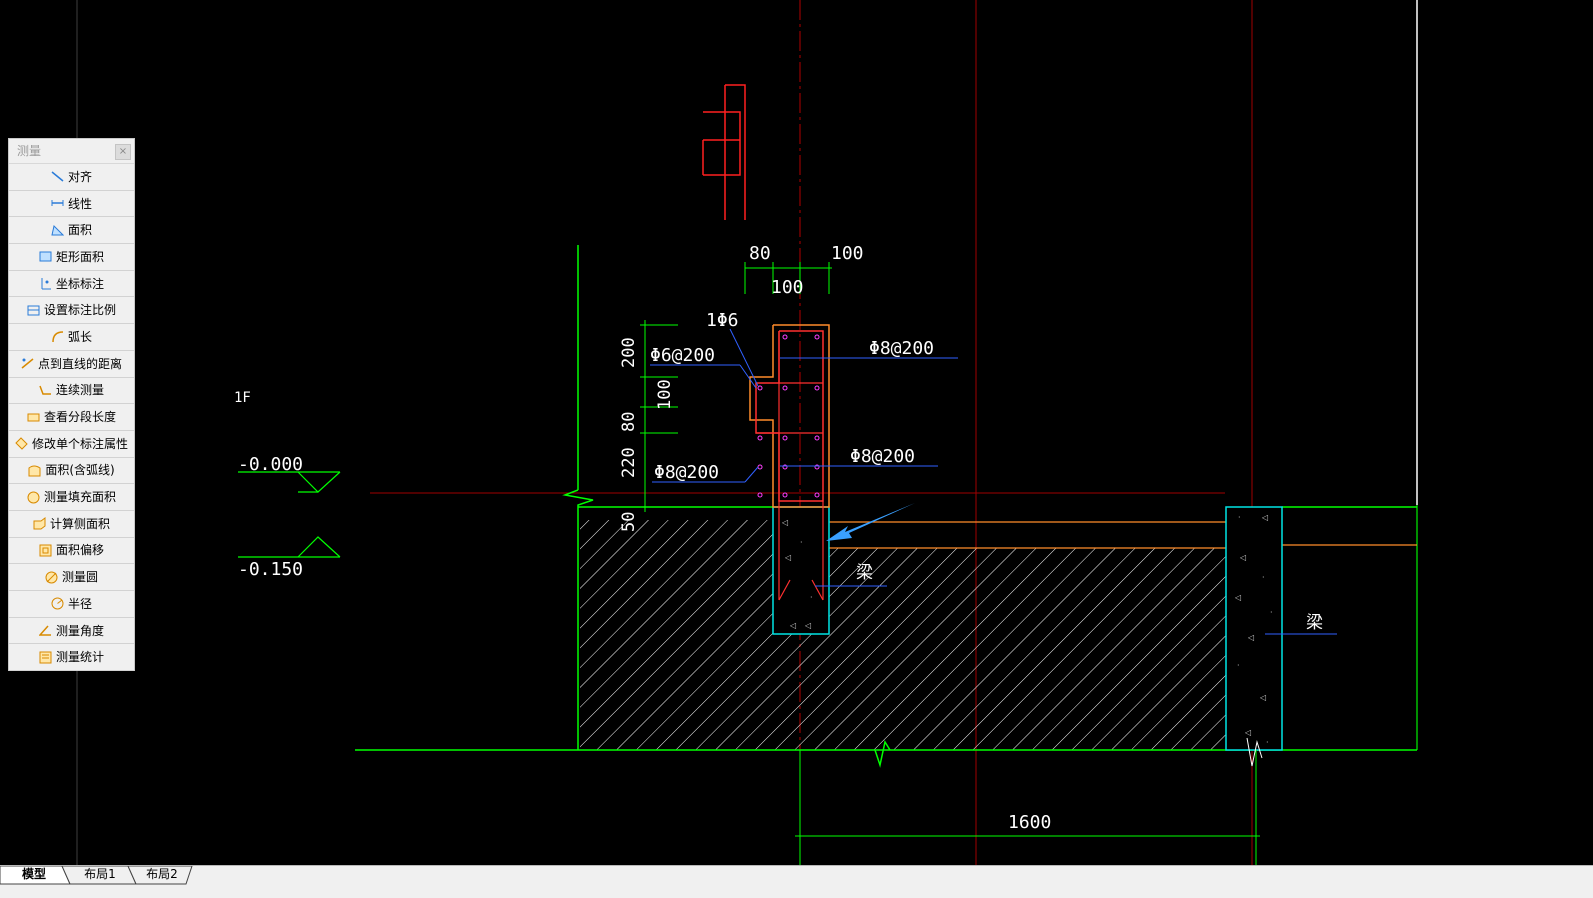 The height and width of the screenshot is (898, 1593). I want to click on measure-tool-arc-area: 面积(含弧线), so click(71, 471).